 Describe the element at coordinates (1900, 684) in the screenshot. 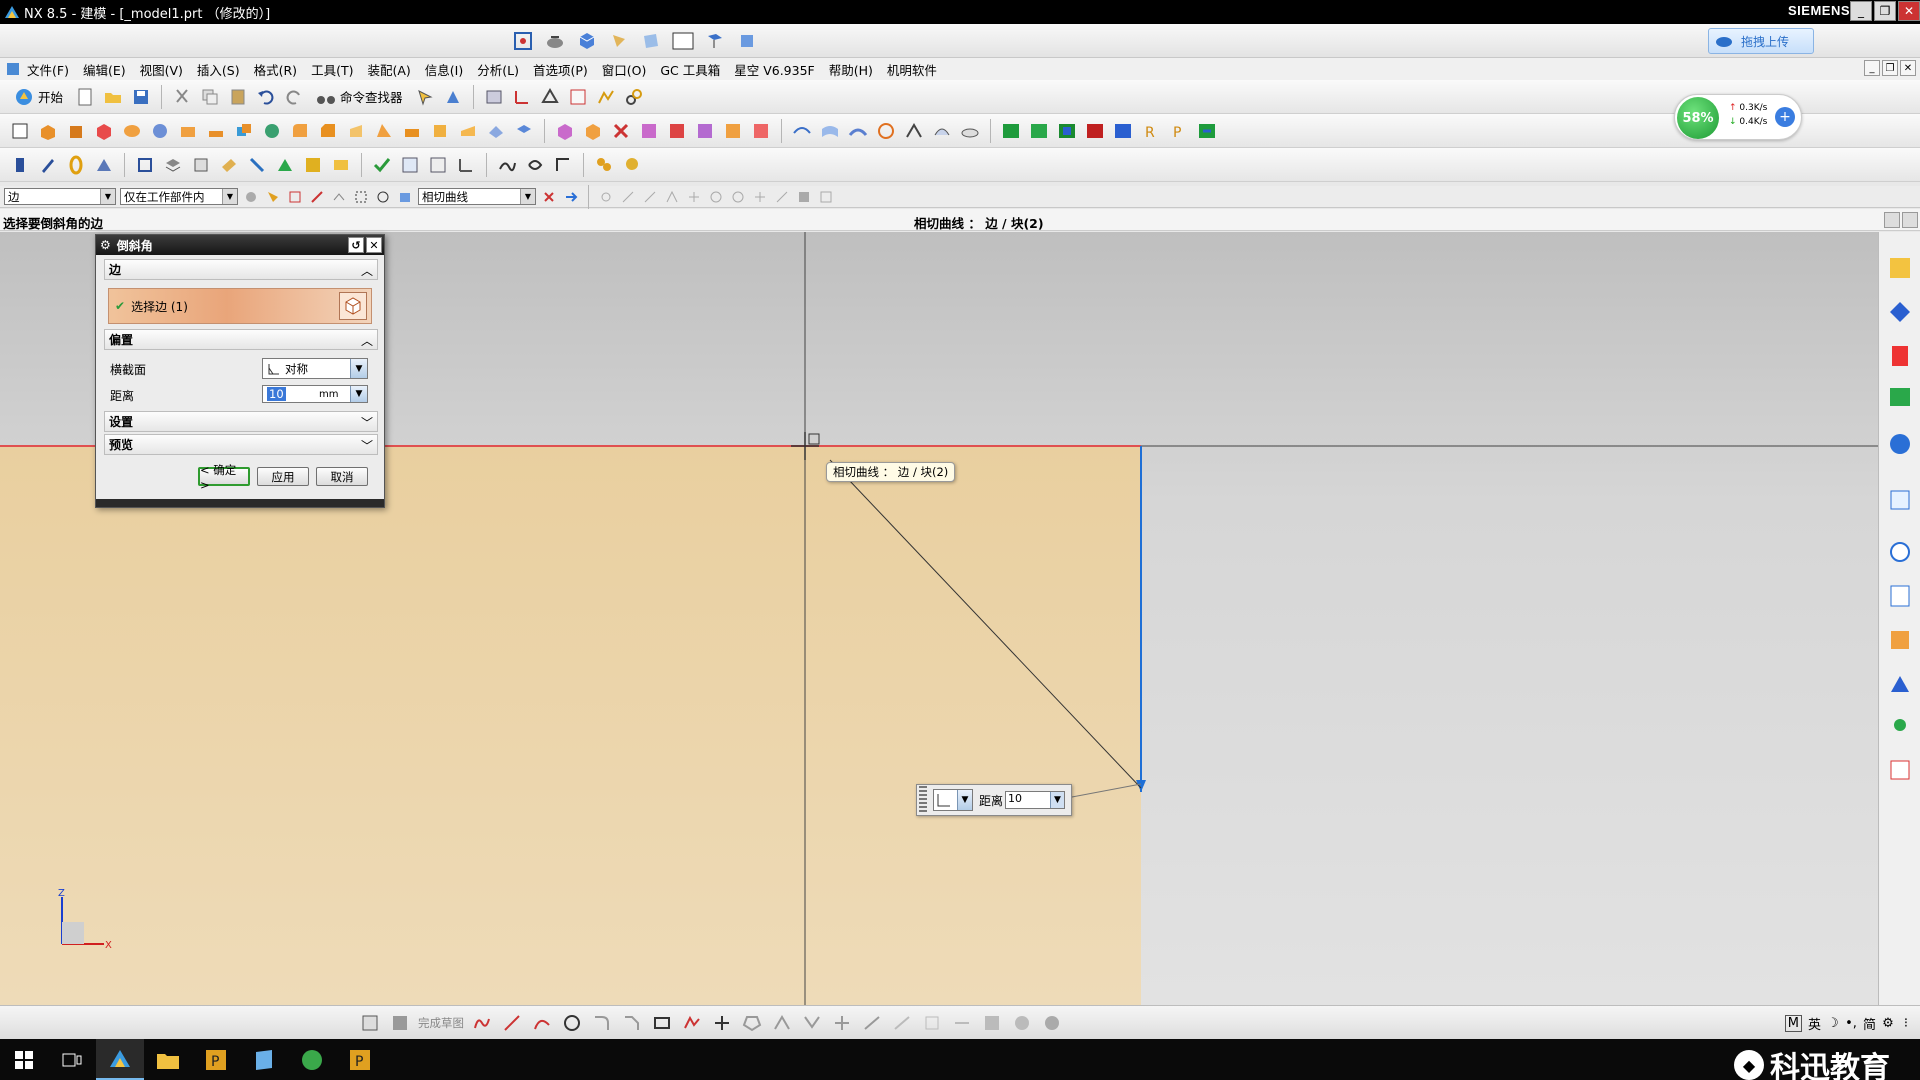

I see `roles-tab-icon` at that location.